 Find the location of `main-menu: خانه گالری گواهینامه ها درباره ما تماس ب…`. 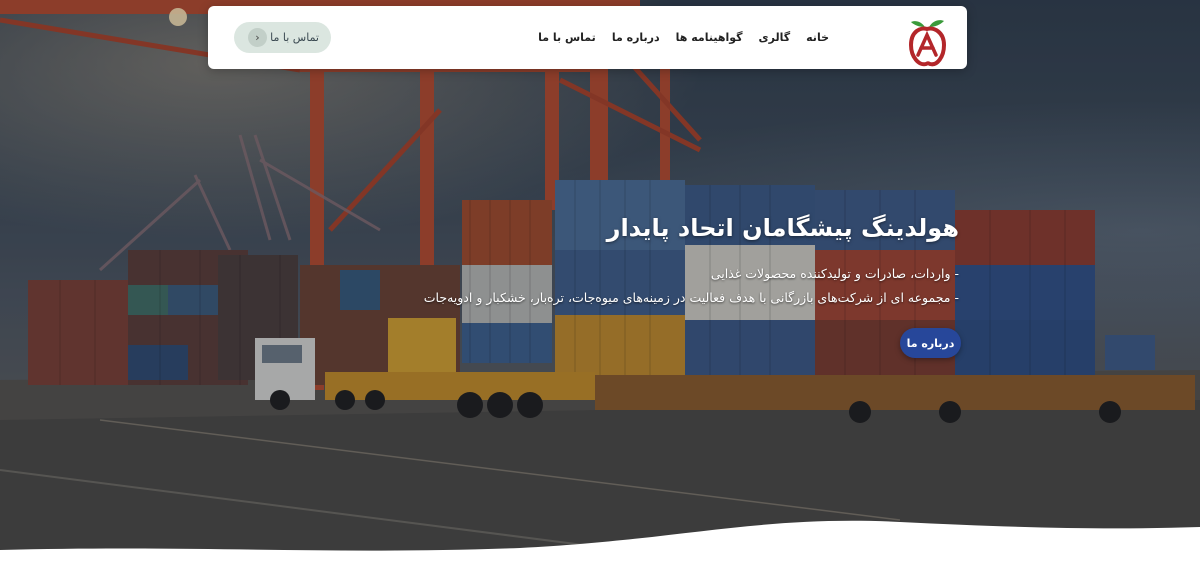

main-menu: خانه گالری گواهینامه ها درباره ما تماس ب… is located at coordinates (683, 37).